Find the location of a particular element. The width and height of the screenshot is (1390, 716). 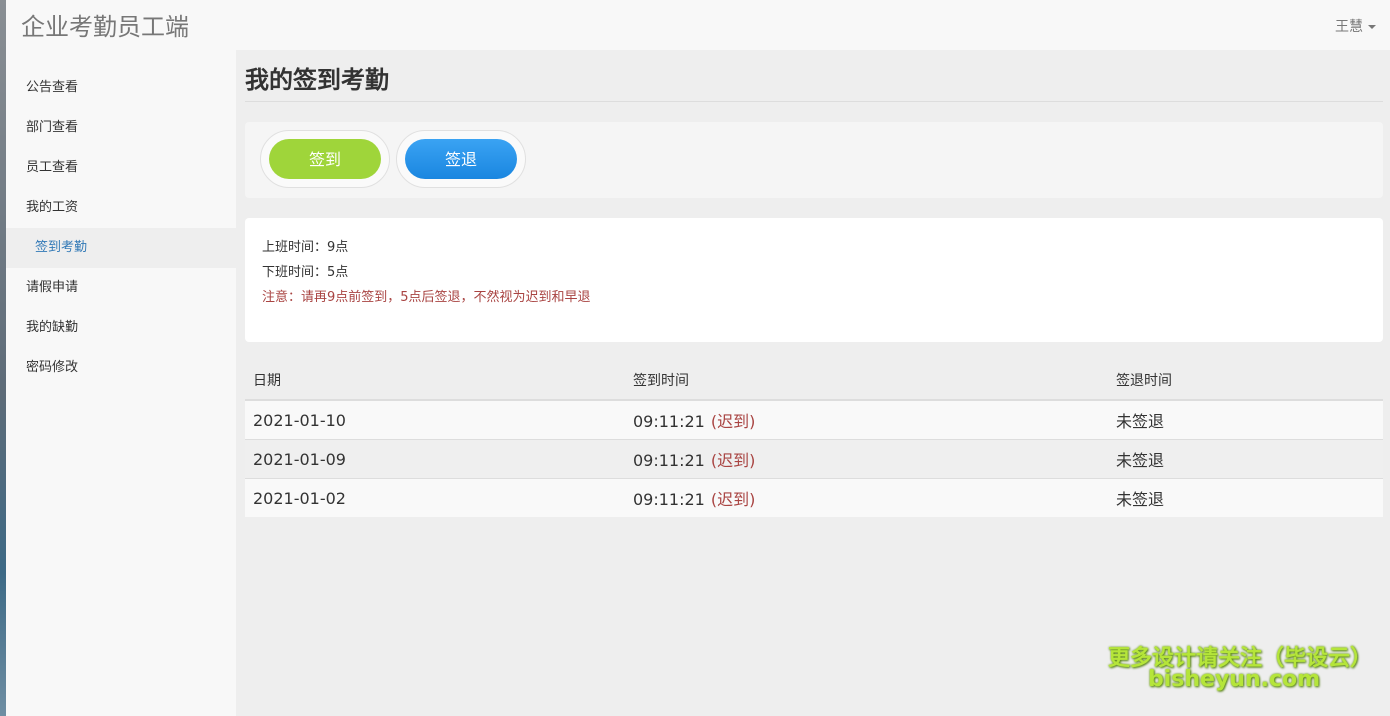

app-title: 企业考勤员工端 is located at coordinates (105, 24).